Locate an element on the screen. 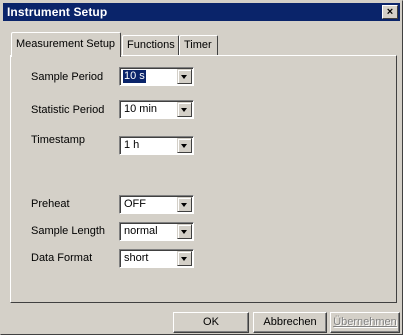  cancel-button-label: Abbrechen is located at coordinates (290, 322).